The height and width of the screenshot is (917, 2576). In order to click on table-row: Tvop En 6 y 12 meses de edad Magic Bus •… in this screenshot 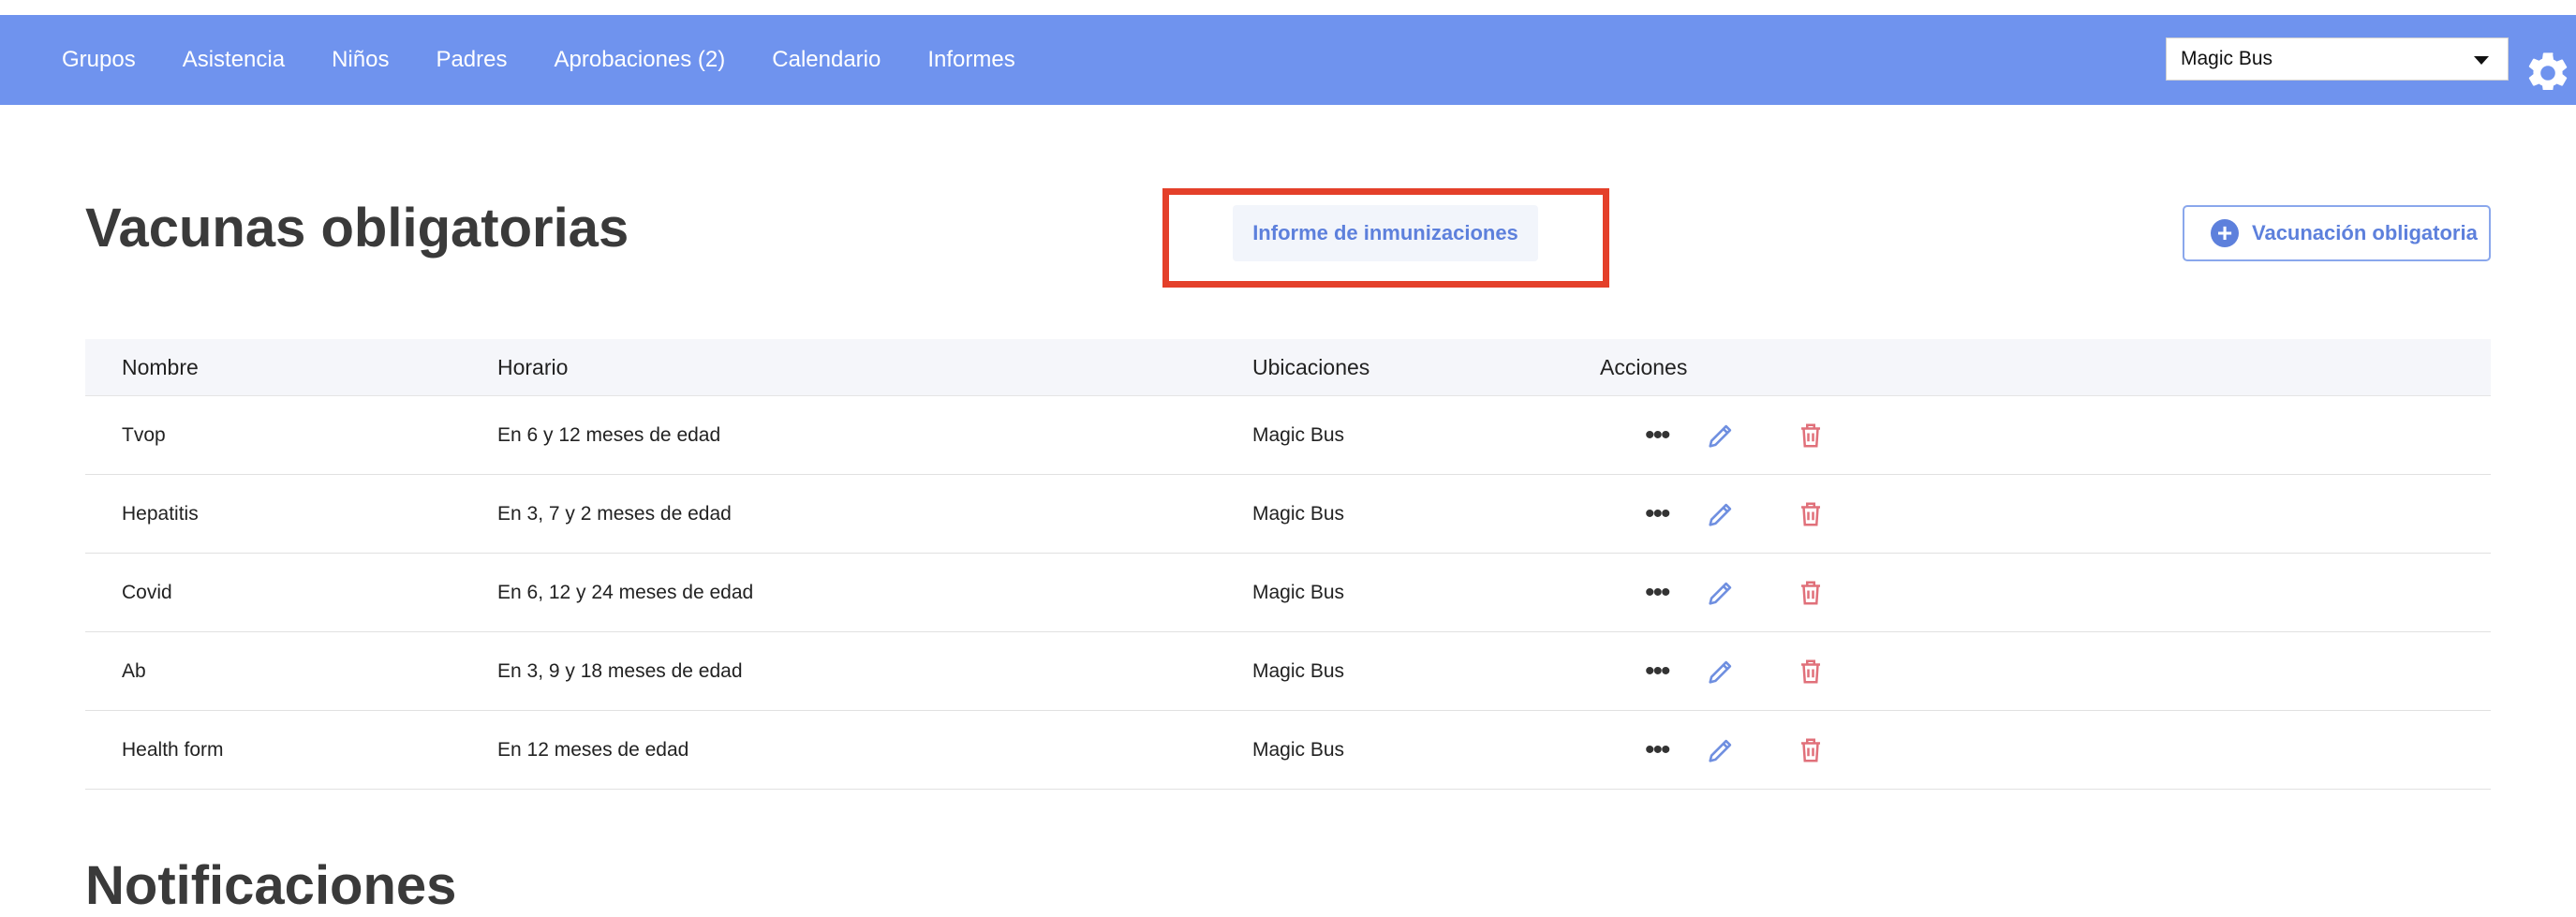, I will do `click(1288, 435)`.